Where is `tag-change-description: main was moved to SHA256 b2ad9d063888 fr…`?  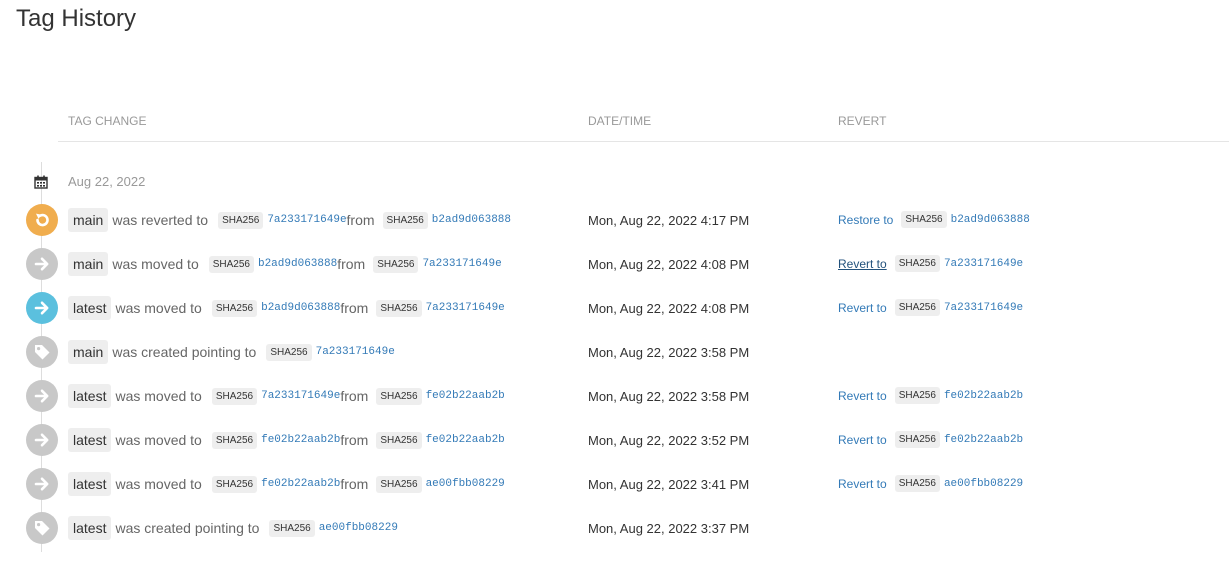 tag-change-description: main was moved to SHA256 b2ad9d063888 fr… is located at coordinates (285, 264).